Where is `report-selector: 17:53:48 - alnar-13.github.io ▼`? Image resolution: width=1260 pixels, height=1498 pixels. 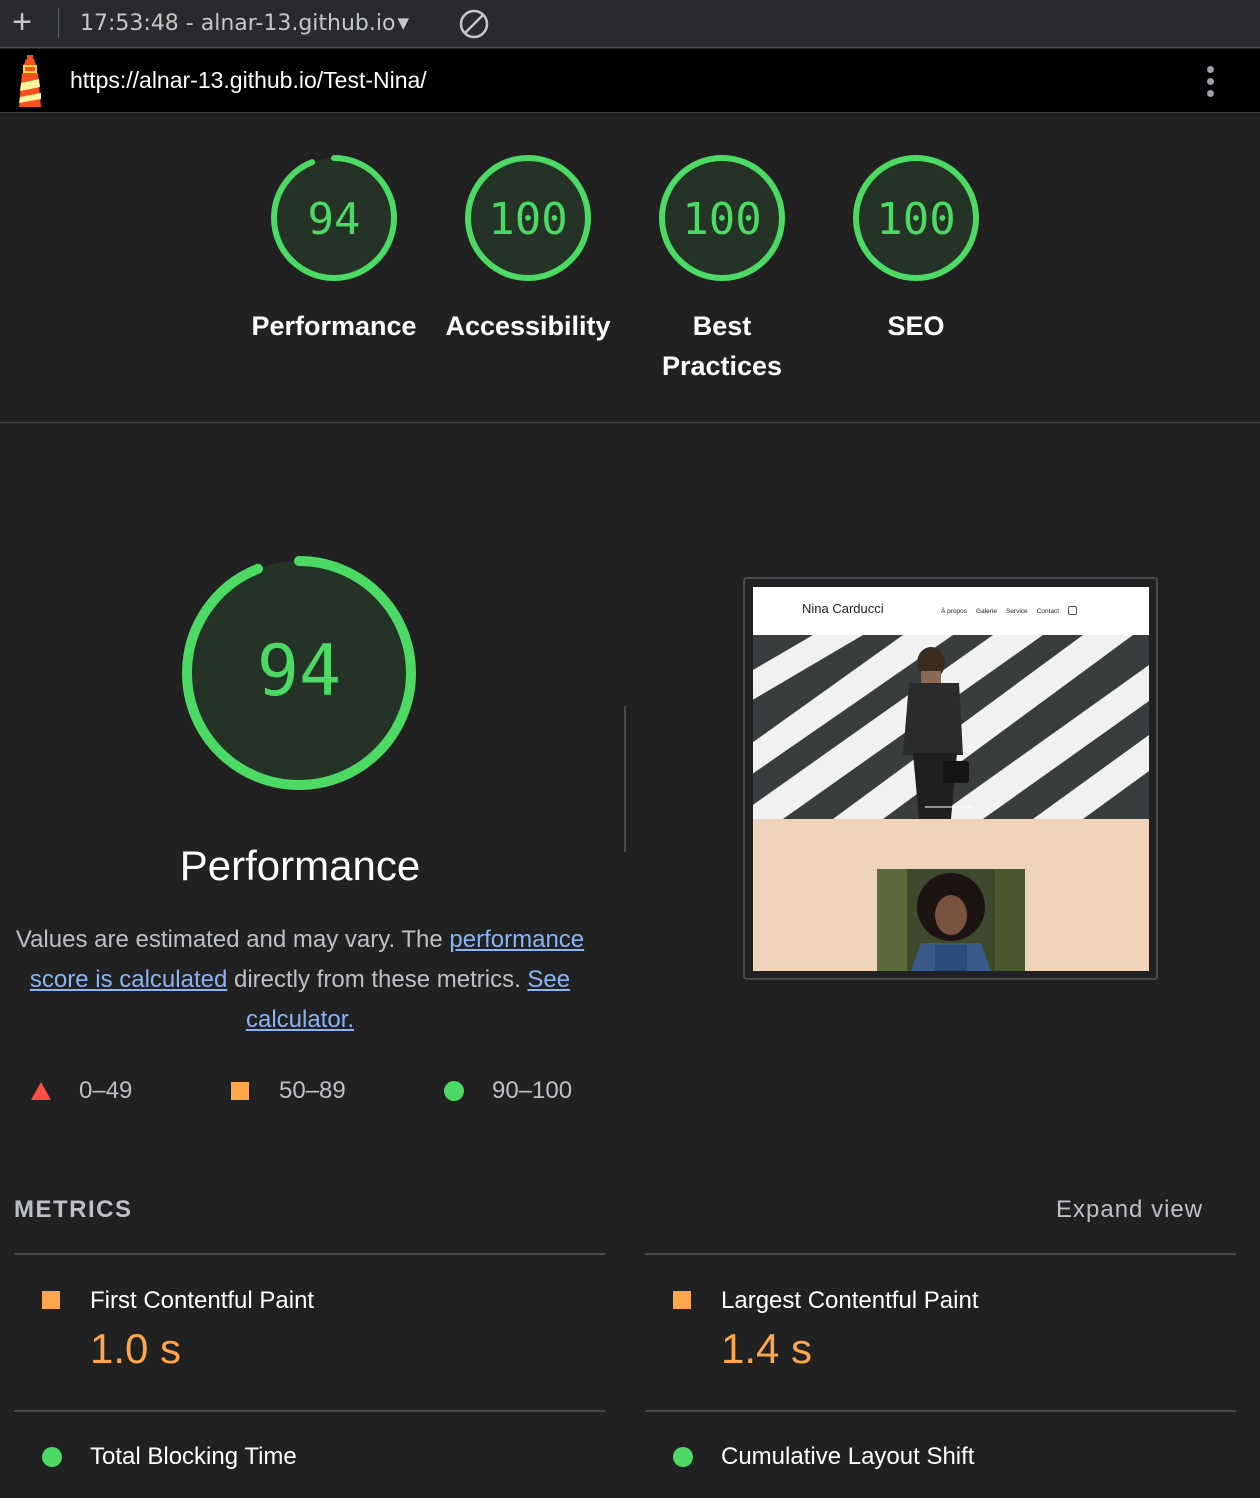
report-selector: 17:53:48 - alnar-13.github.io ▼ is located at coordinates (244, 23).